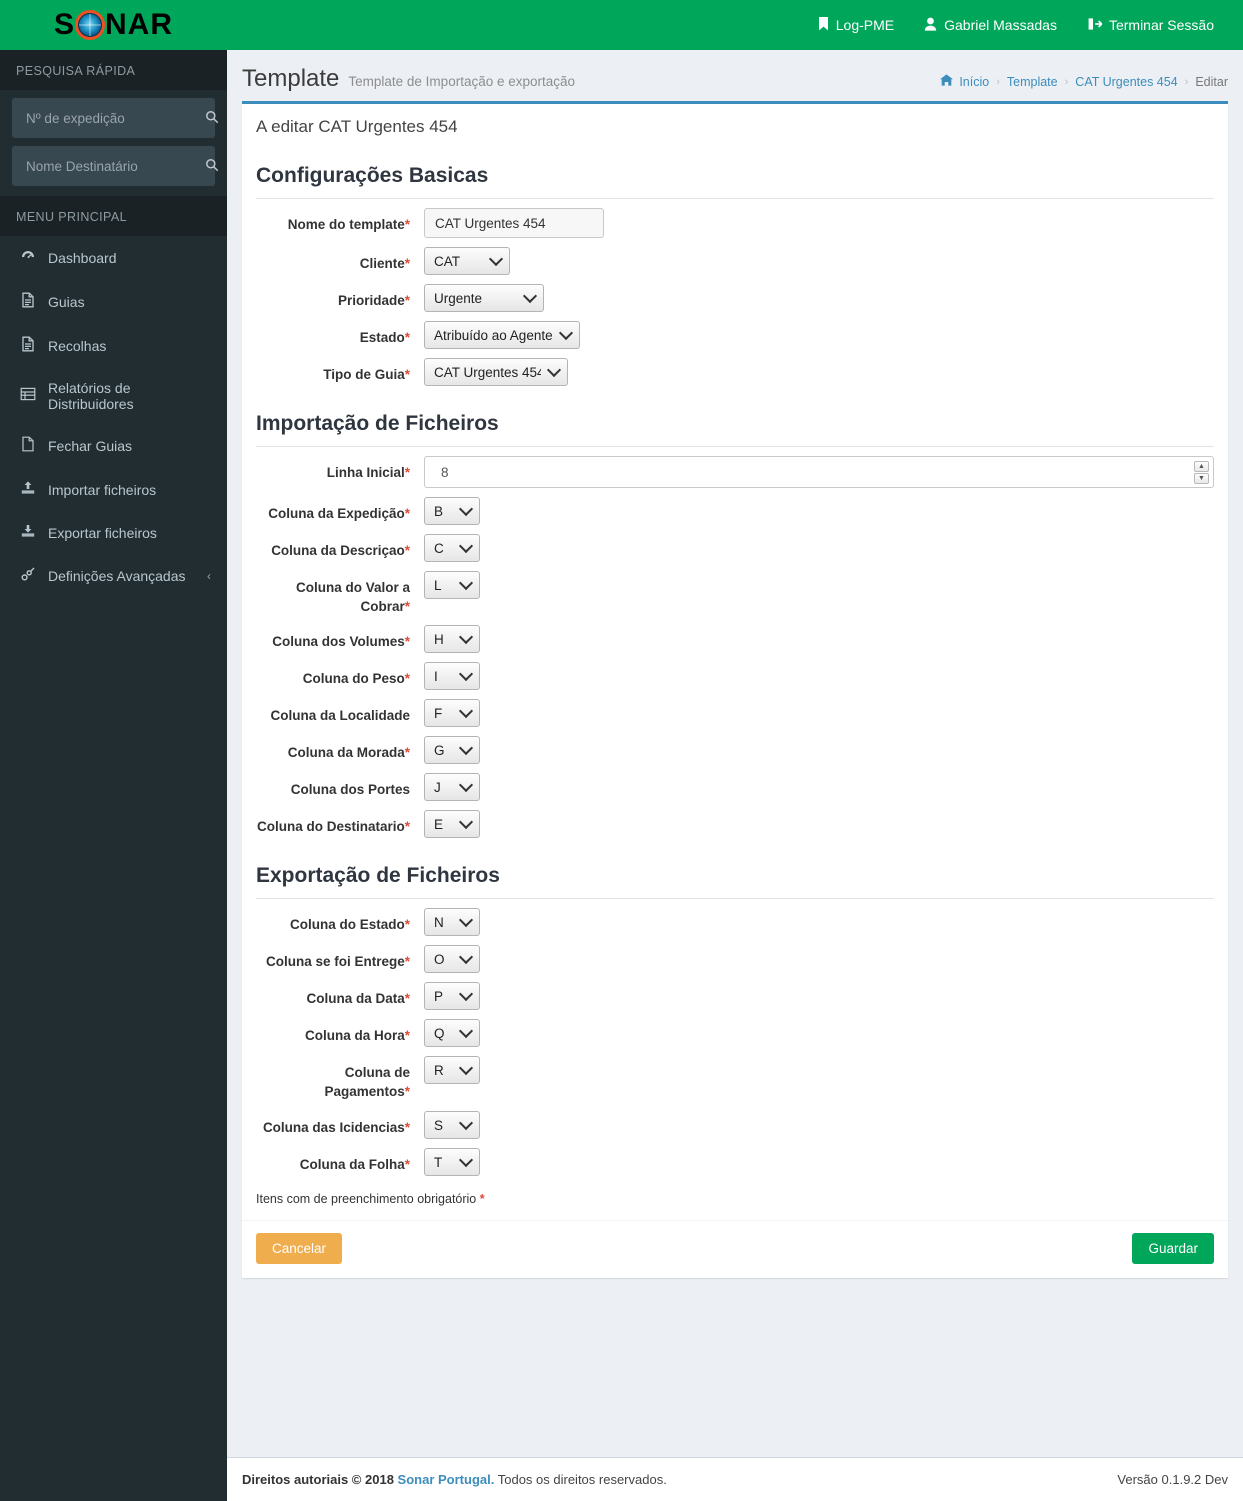 This screenshot has width=1243, height=1501. Describe the element at coordinates (382, 263) in the screenshot. I see `label-text: Cliente` at that location.